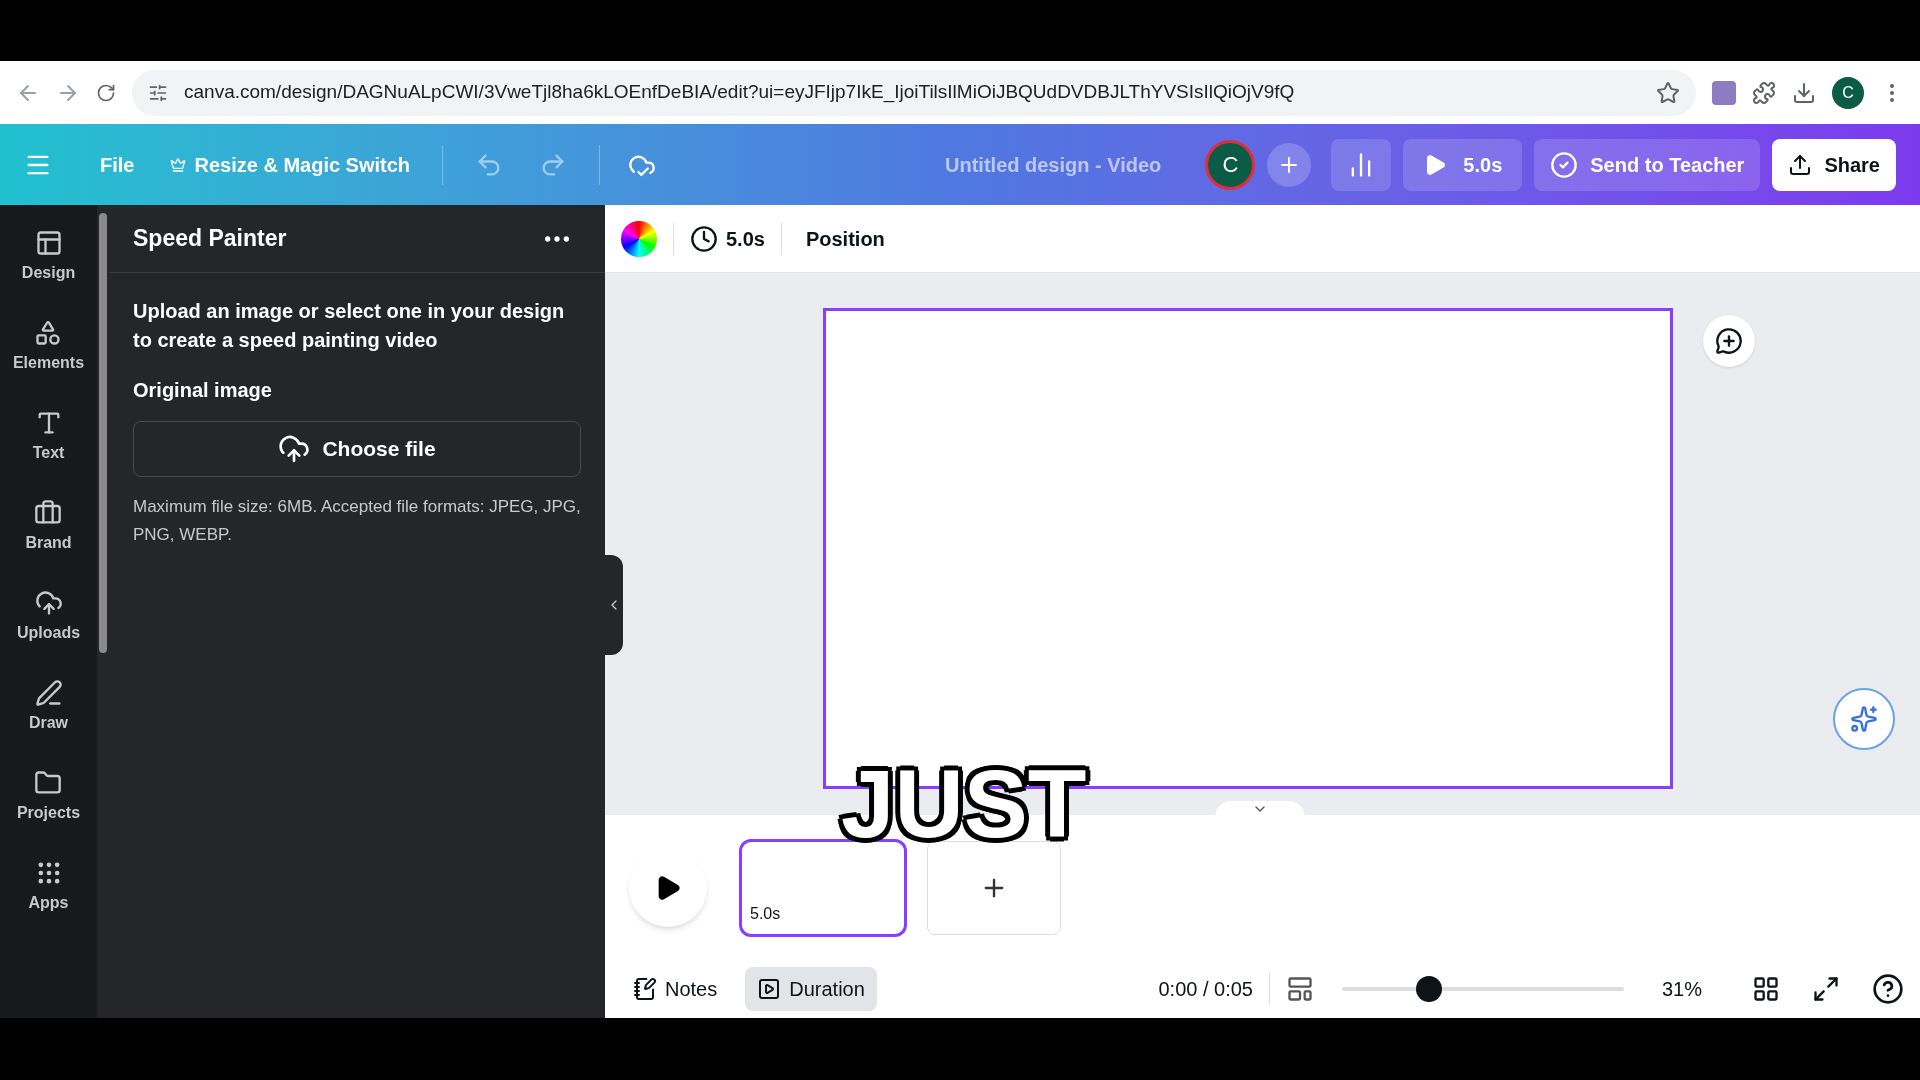 Image resolution: width=1920 pixels, height=1080 pixels. What do you see at coordinates (357, 521) in the screenshot?
I see `file-hint: Maximum file size: 6MB. Accepted file formats: JPEG, JPG, PNG, WEBP.` at bounding box center [357, 521].